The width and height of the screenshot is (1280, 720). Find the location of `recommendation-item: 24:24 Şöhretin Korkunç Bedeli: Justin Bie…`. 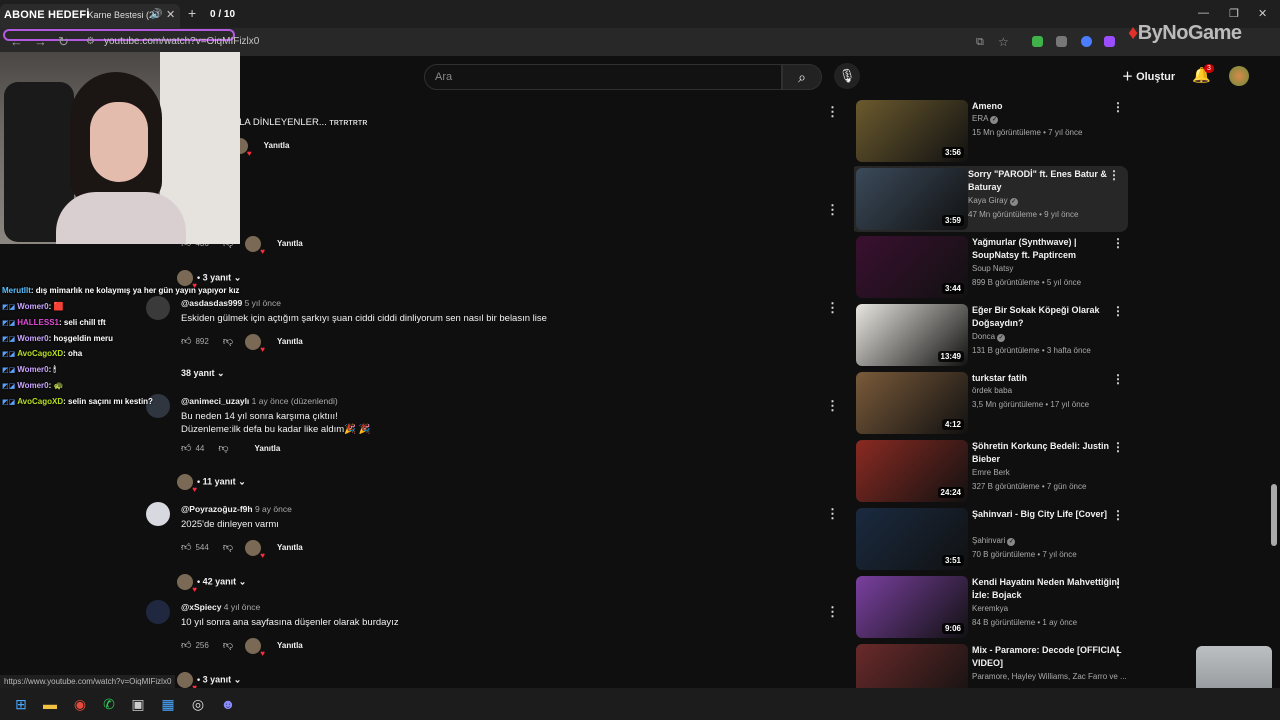

recommendation-item: 24:24 Şöhretin Korkunç Bedeli: Justin Bie… is located at coordinates (992, 471).